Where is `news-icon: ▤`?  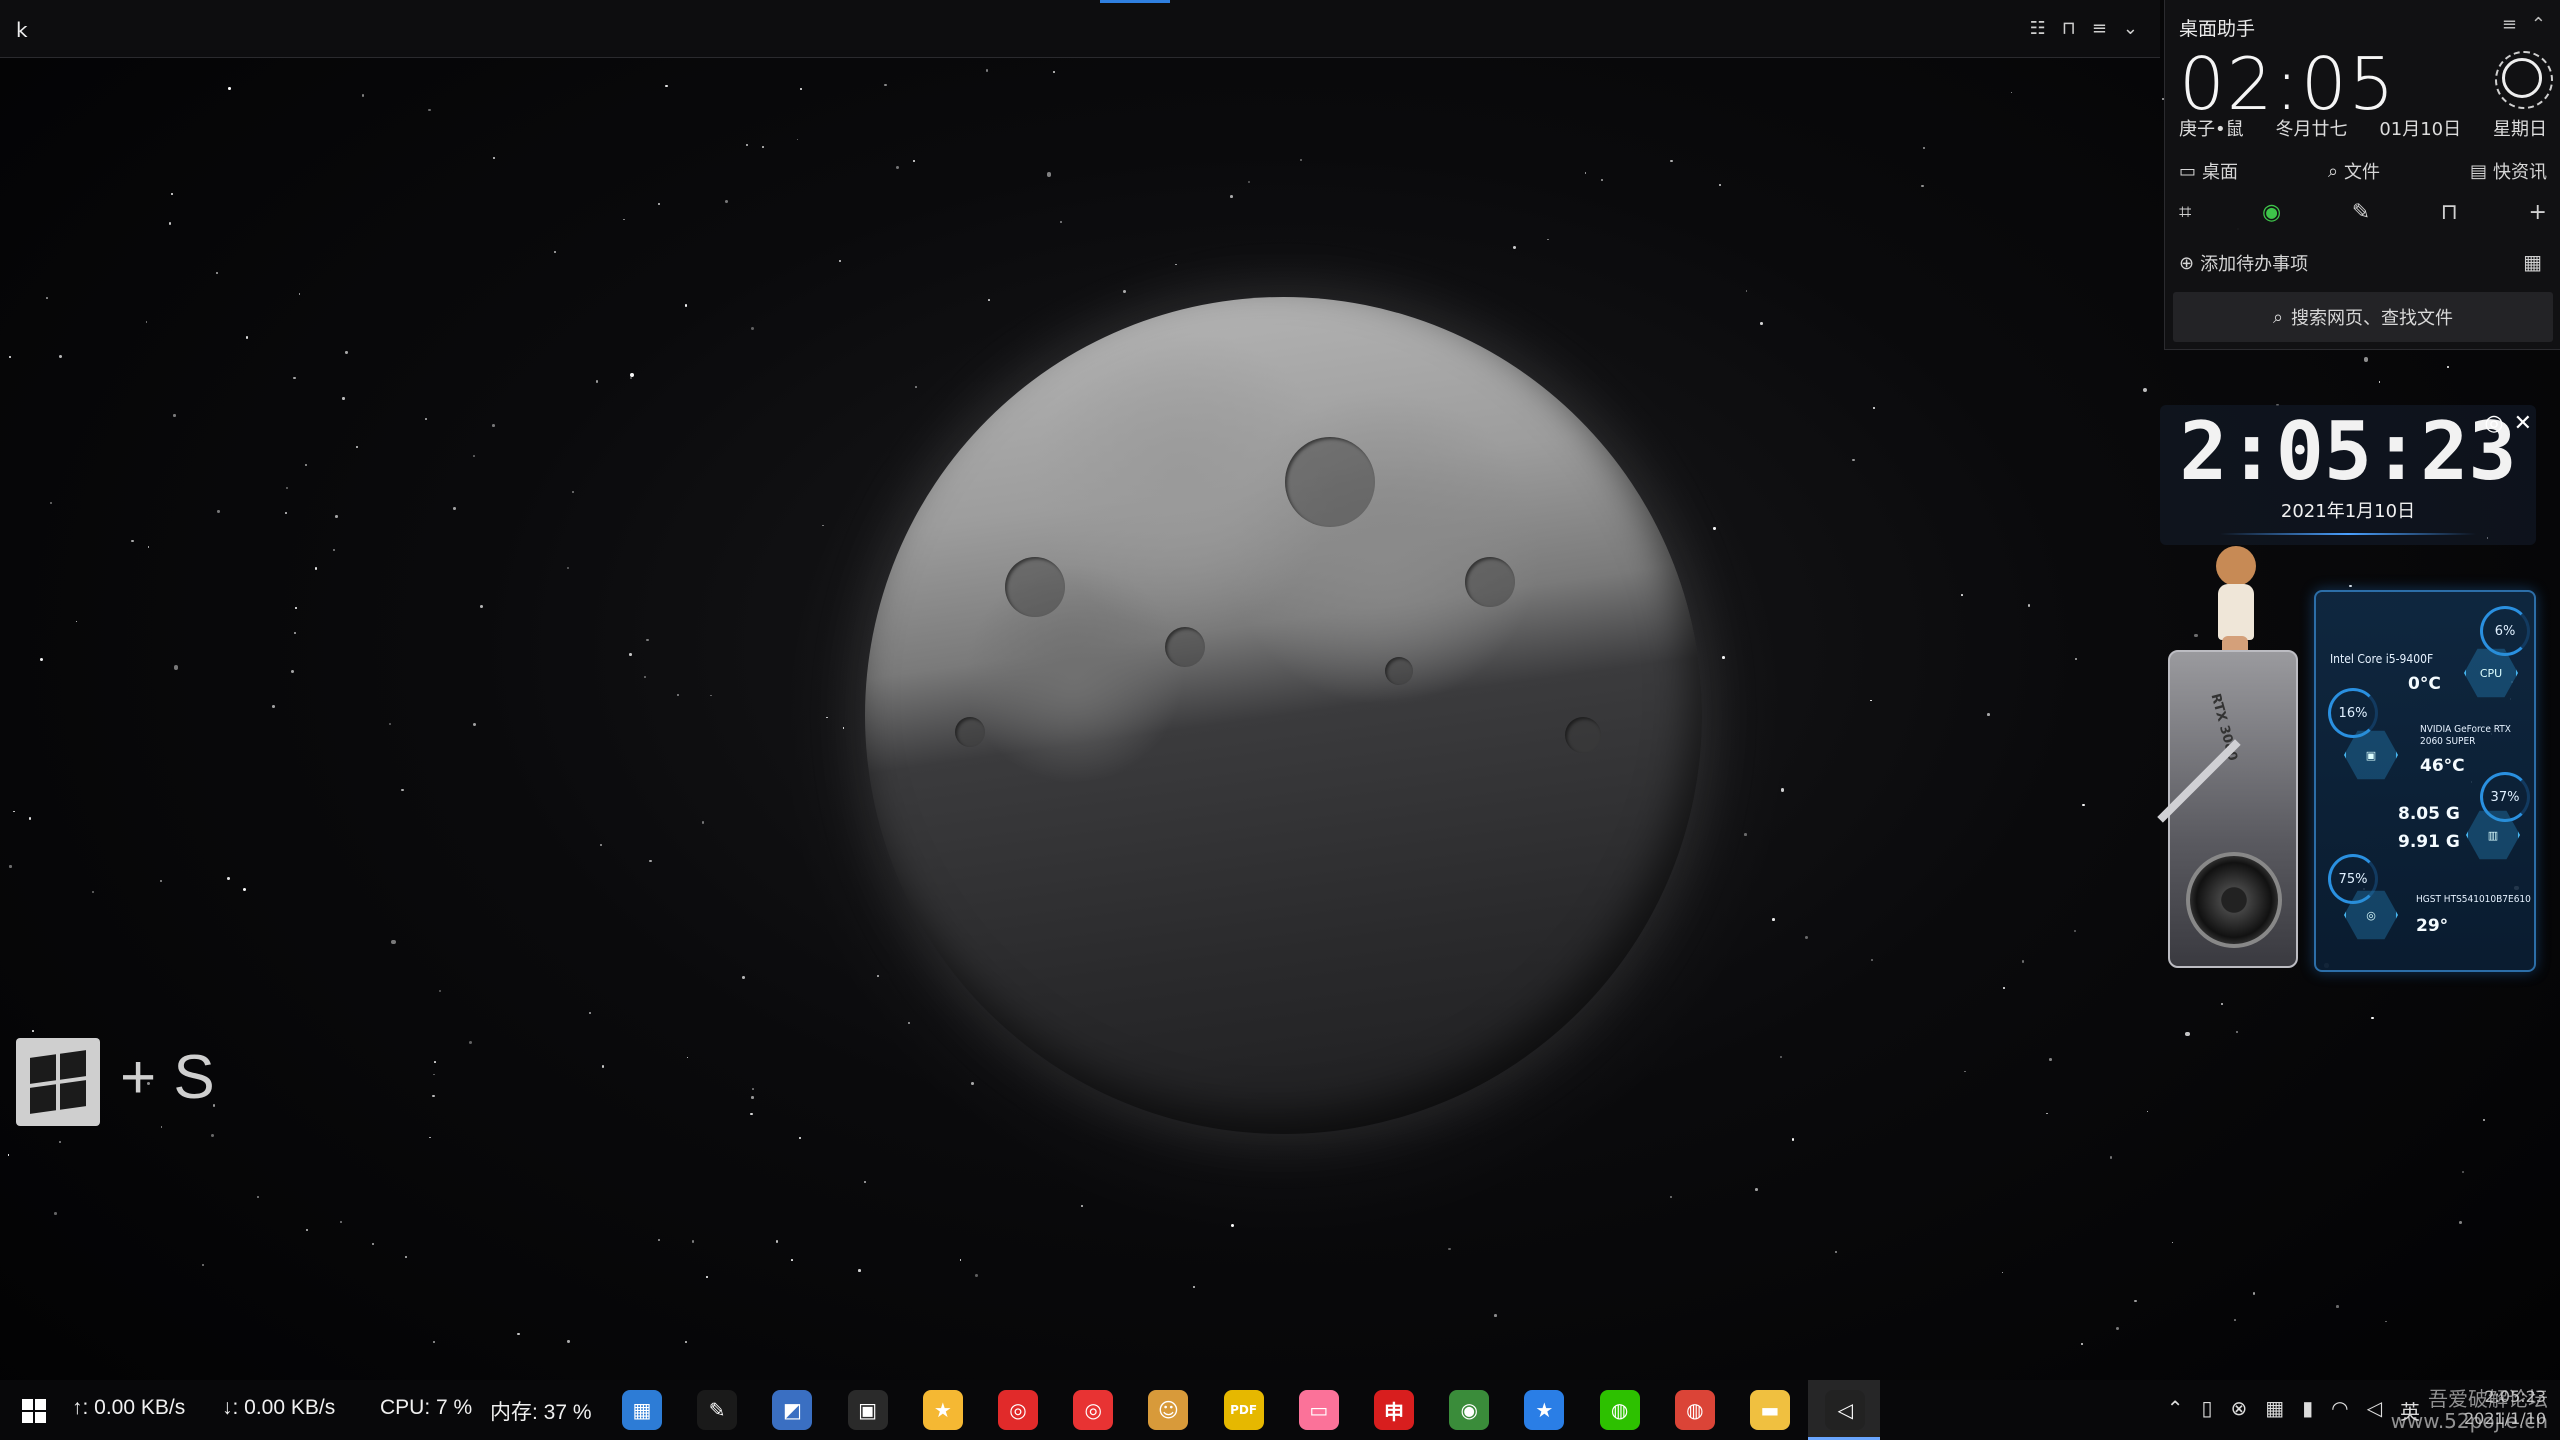
news-icon: ▤ is located at coordinates (2478, 171).